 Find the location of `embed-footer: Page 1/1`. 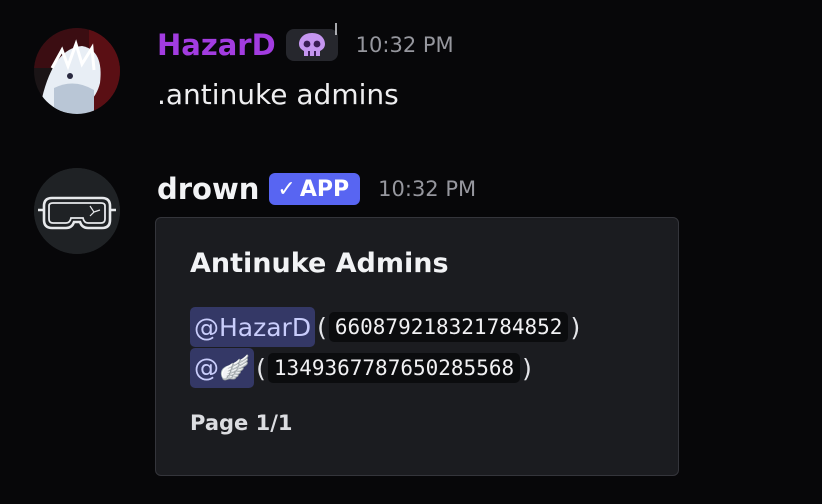

embed-footer: Page 1/1 is located at coordinates (241, 423).